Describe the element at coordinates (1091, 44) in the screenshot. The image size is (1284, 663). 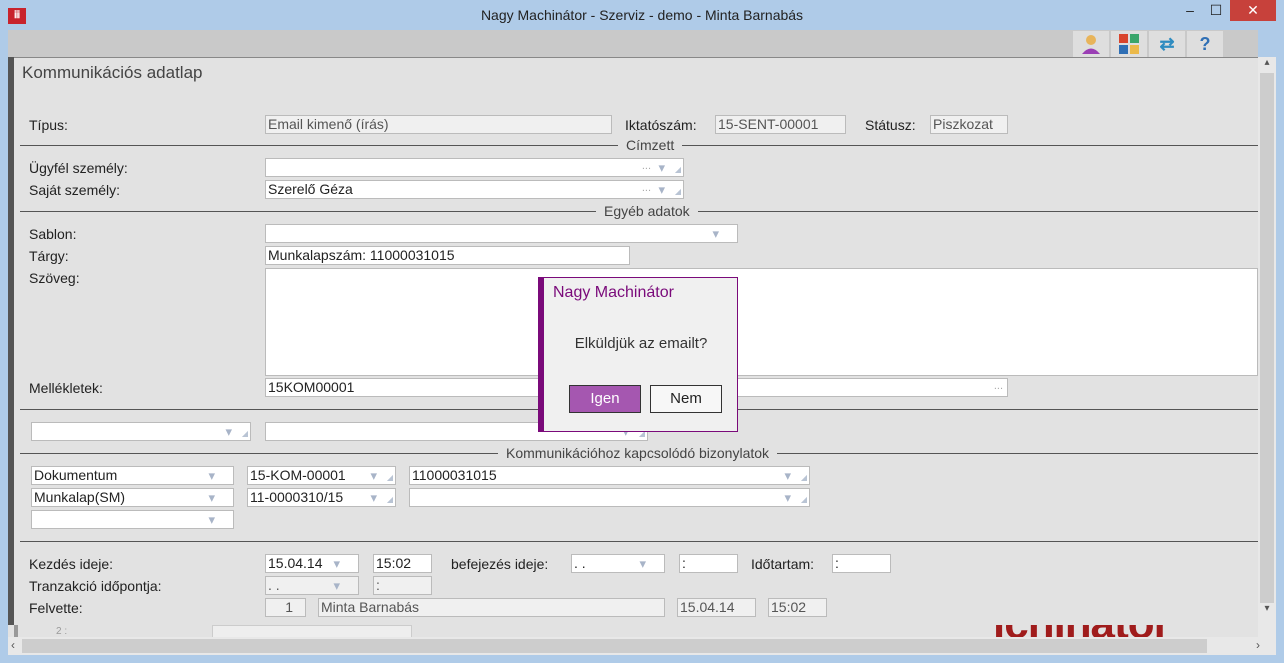
I see `user-icon` at that location.